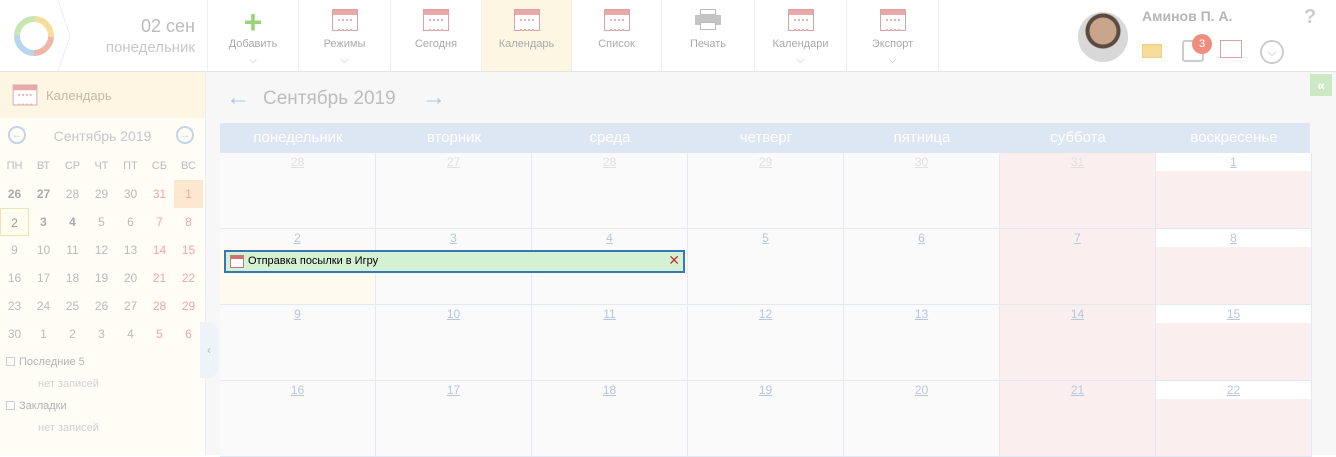  I want to click on calendar-day-number: 27, so click(453, 162).